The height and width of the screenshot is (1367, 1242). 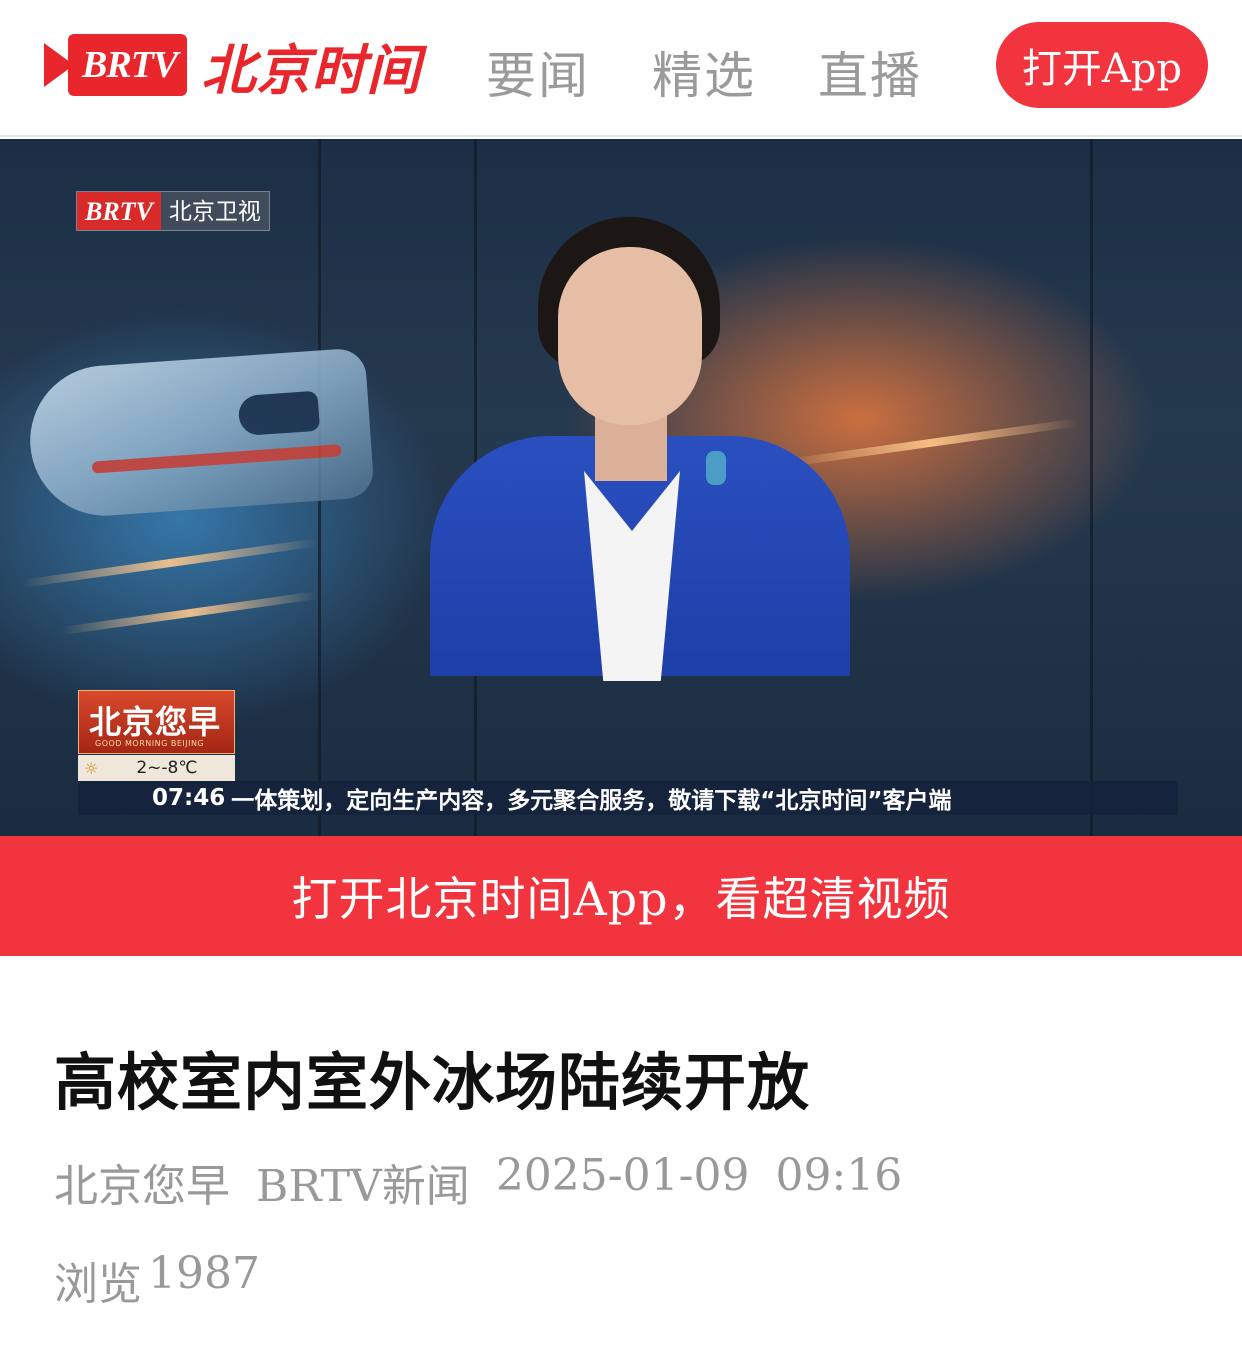 I want to click on main-nav: 要闻 精选 直播, so click(x=704, y=72).